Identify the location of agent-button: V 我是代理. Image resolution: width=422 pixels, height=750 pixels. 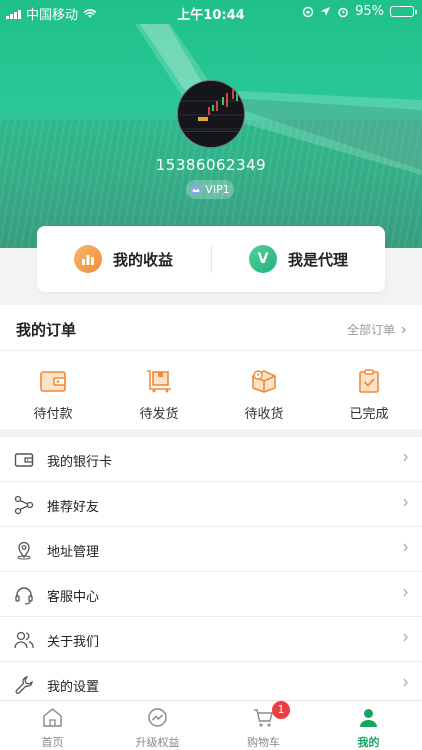
(335, 259).